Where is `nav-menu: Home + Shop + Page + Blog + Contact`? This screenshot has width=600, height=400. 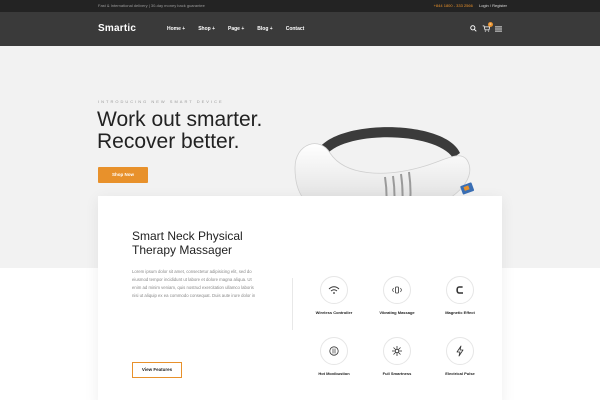 nav-menu: Home + Shop + Page + Blog + Contact is located at coordinates (235, 29).